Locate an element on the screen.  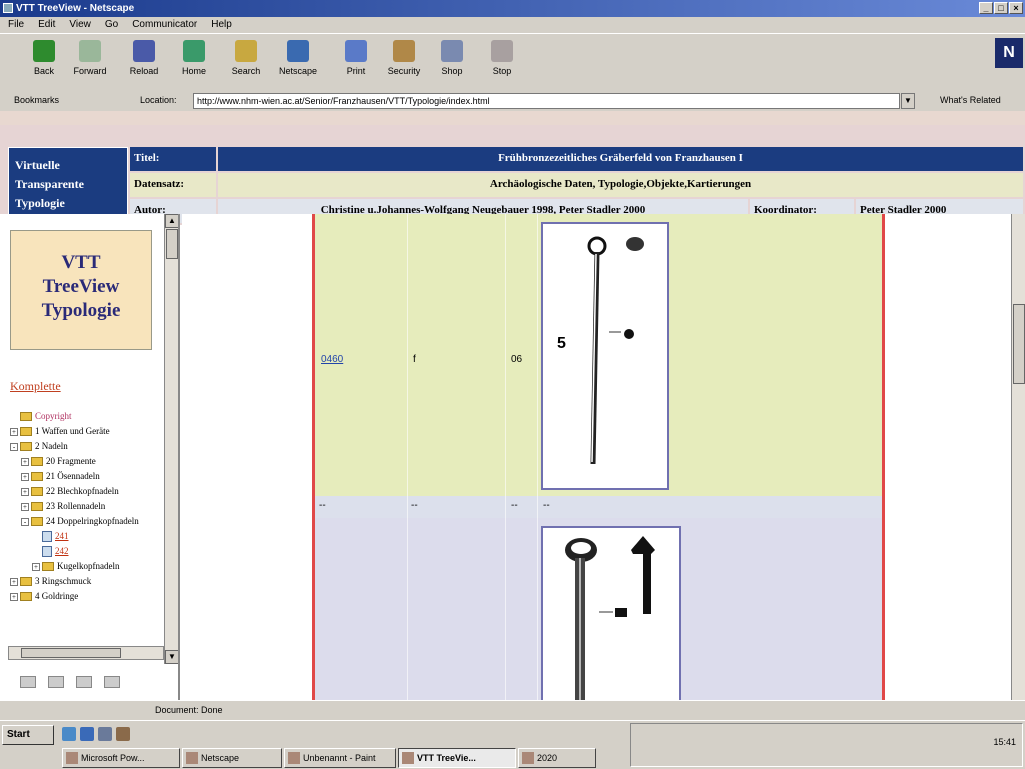
taskbar-button: Unbenannt - Paint is located at coordinates (340, 758).